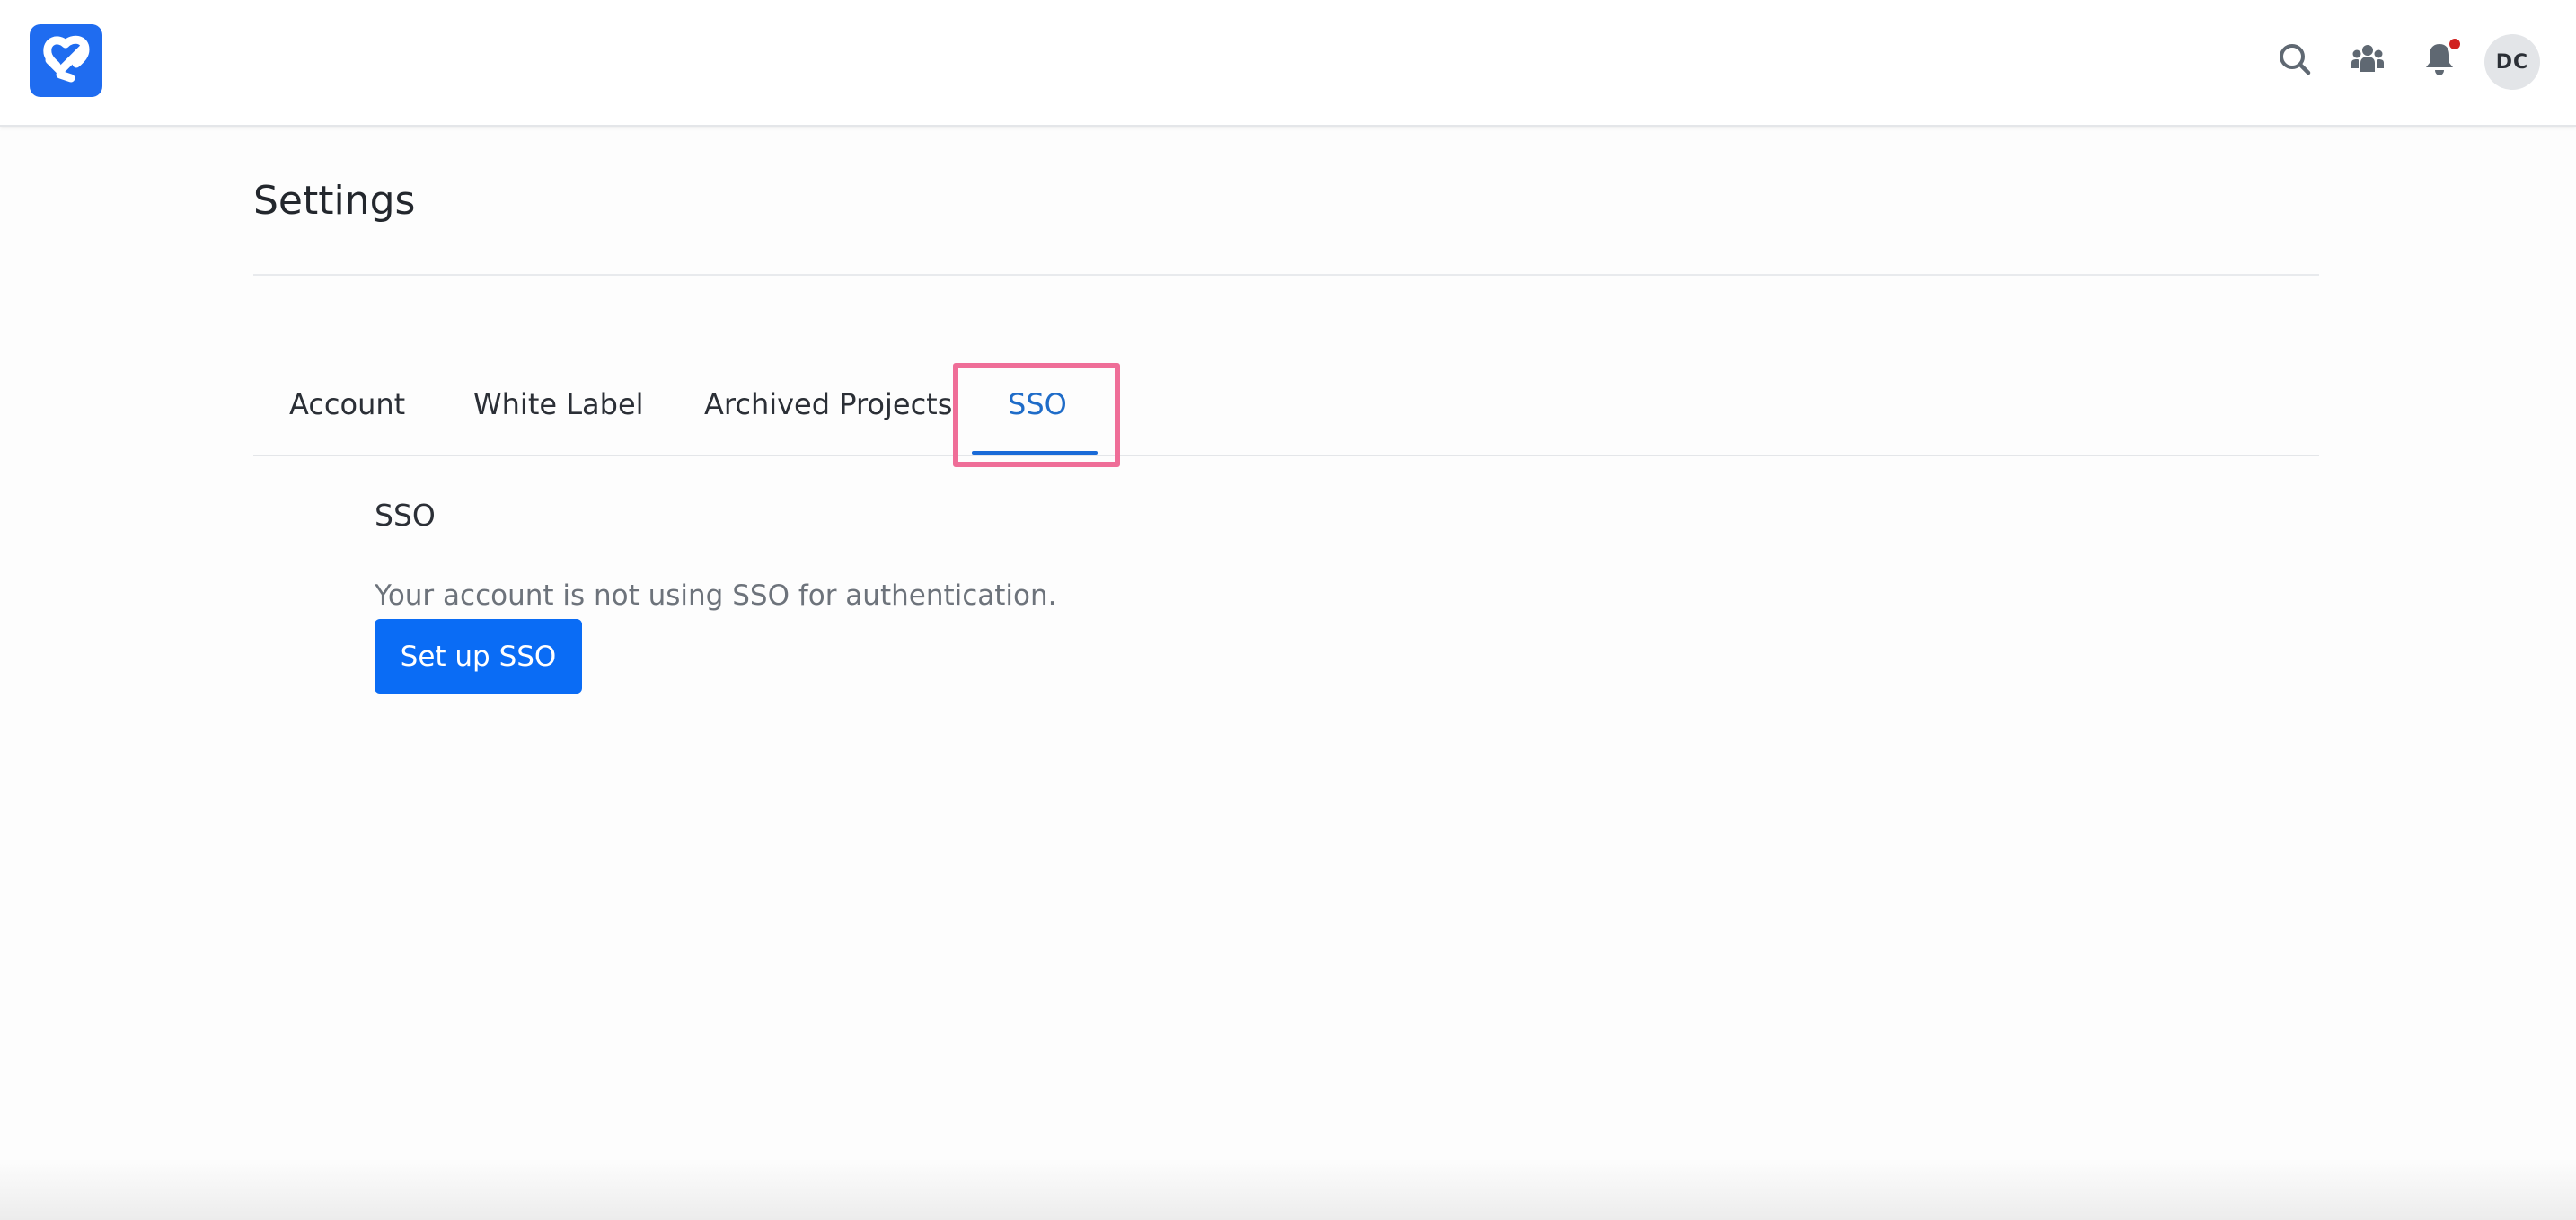 The width and height of the screenshot is (2576, 1220). Describe the element at coordinates (1037, 404) in the screenshot. I see `tab-sso: SSO` at that location.